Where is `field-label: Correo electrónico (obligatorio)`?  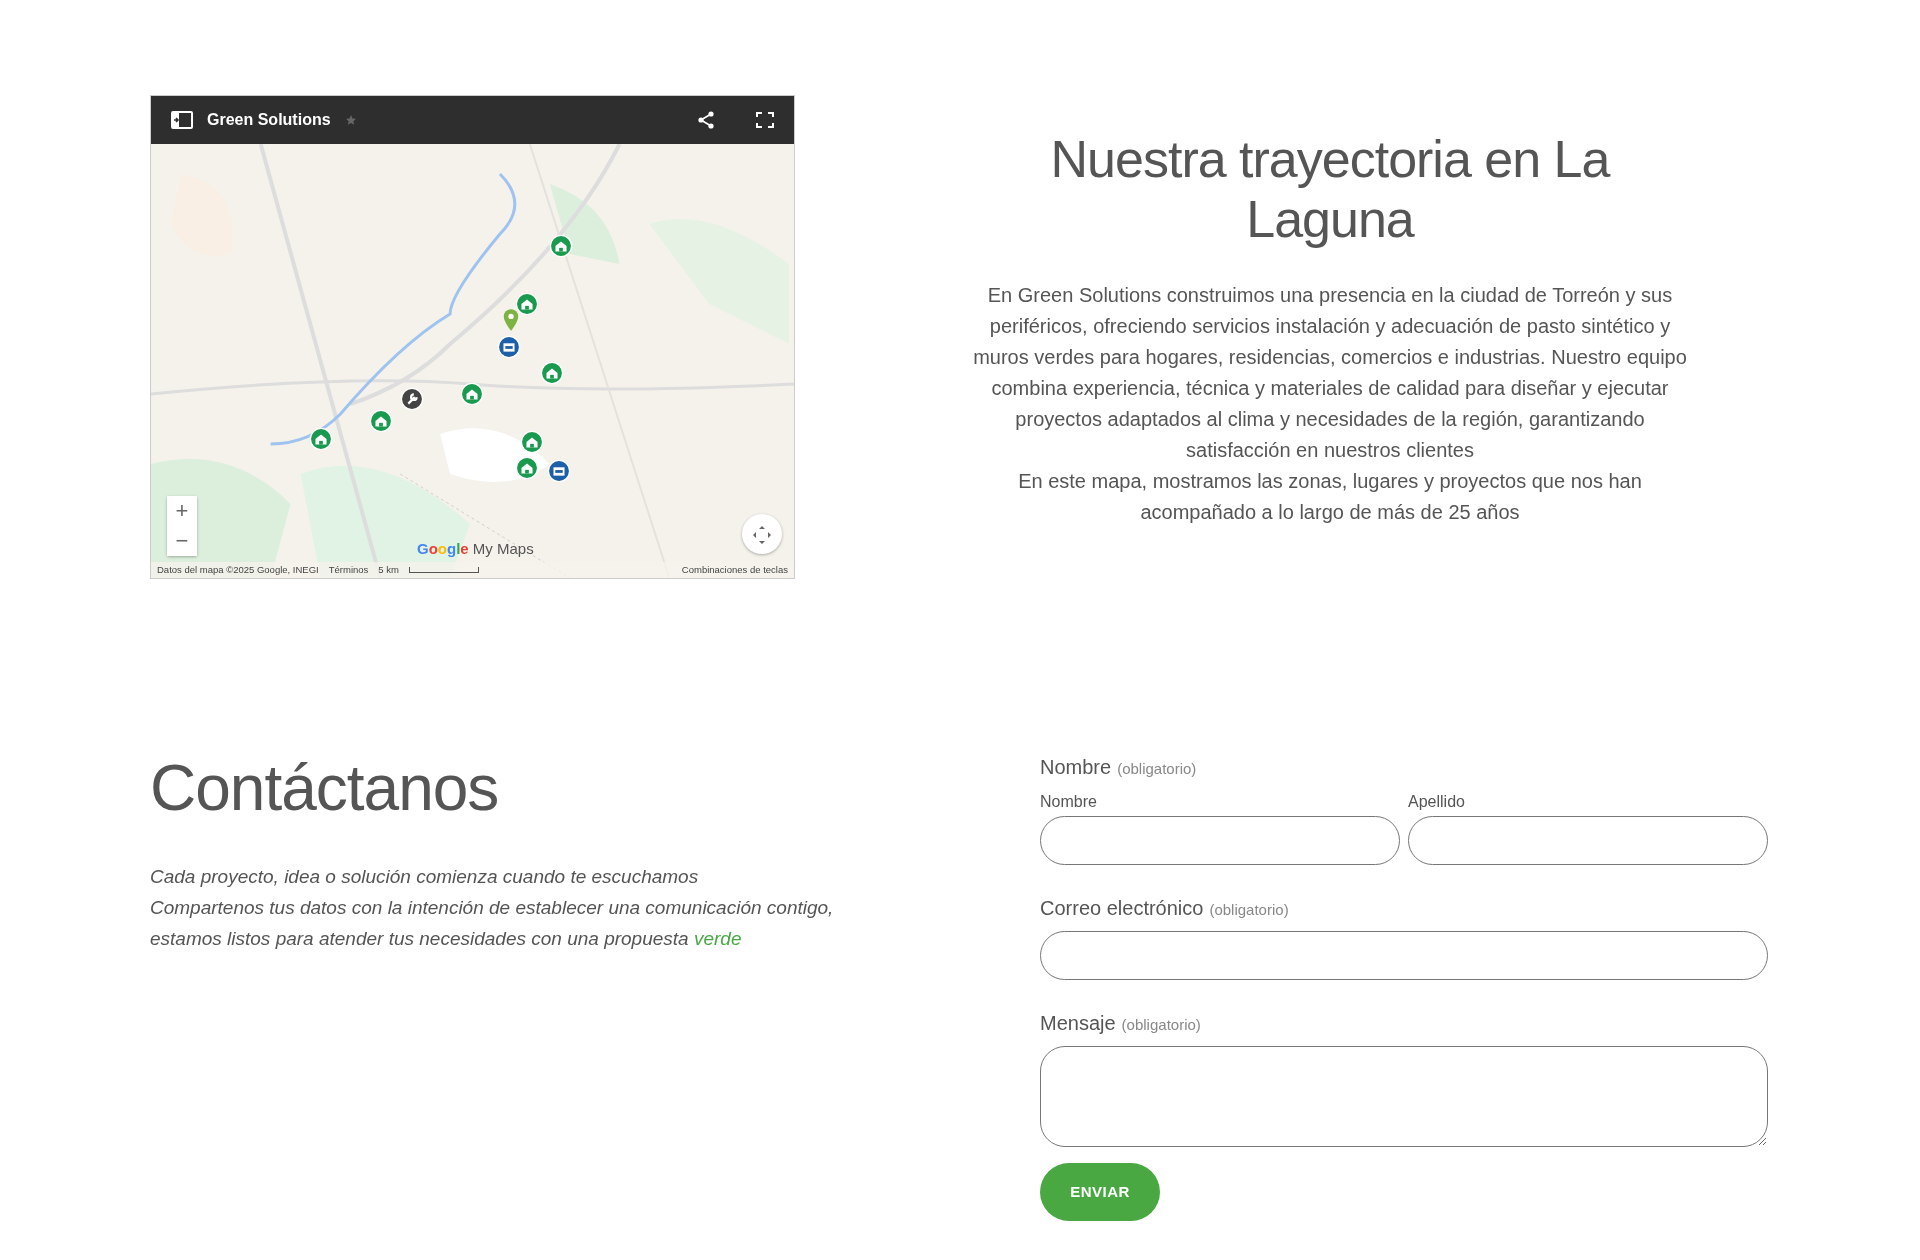 field-label: Correo electrónico (obligatorio) is located at coordinates (1165, 908).